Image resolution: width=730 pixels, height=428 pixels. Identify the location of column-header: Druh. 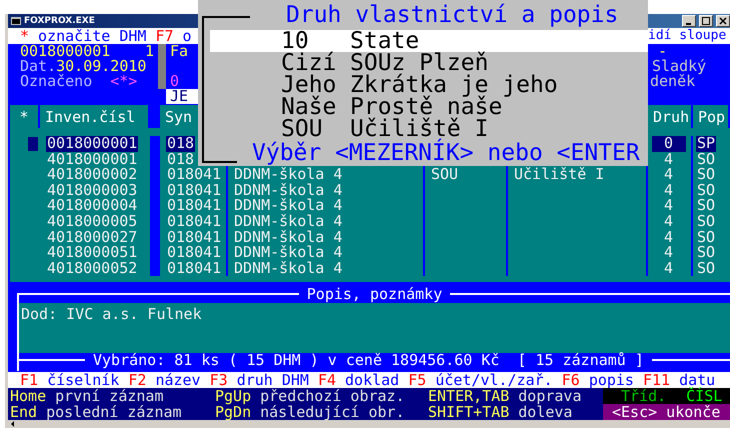
(670, 116).